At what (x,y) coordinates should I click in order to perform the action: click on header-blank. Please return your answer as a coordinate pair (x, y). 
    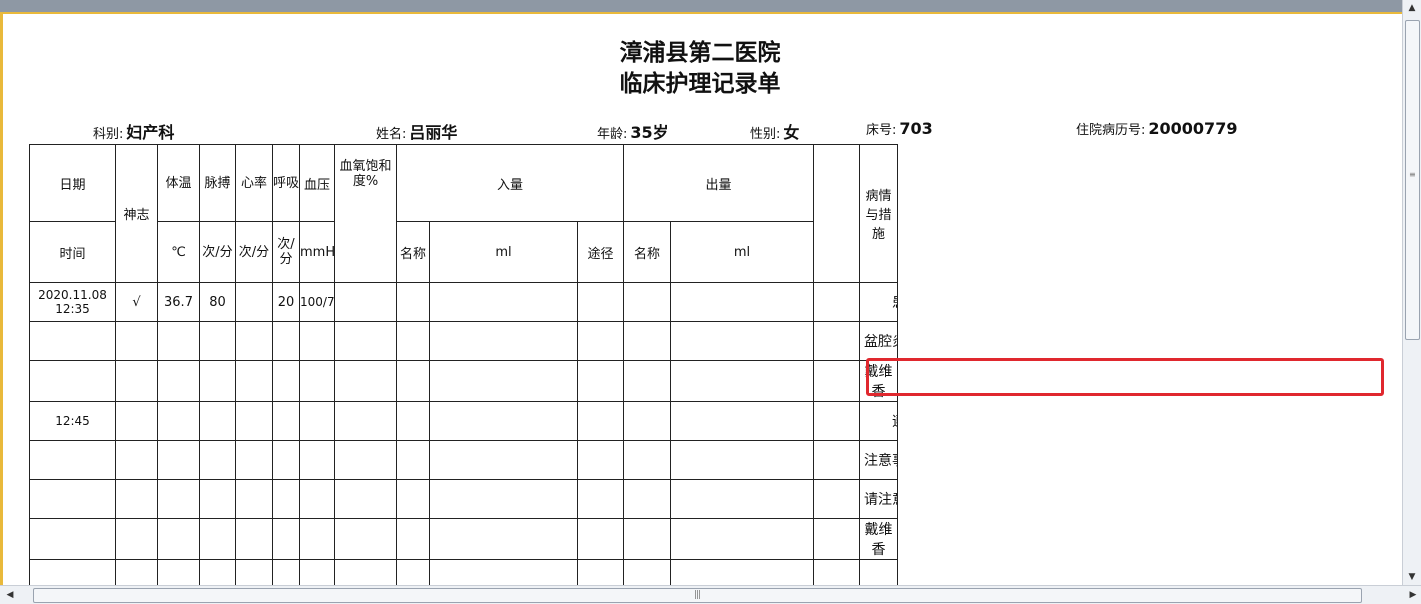
    Looking at the image, I should click on (837, 213).